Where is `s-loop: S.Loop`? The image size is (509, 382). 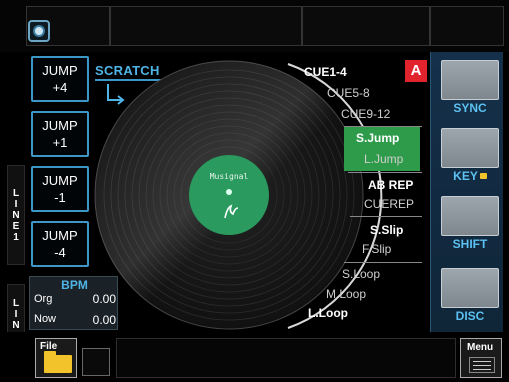 s-loop: S.Loop is located at coordinates (361, 274).